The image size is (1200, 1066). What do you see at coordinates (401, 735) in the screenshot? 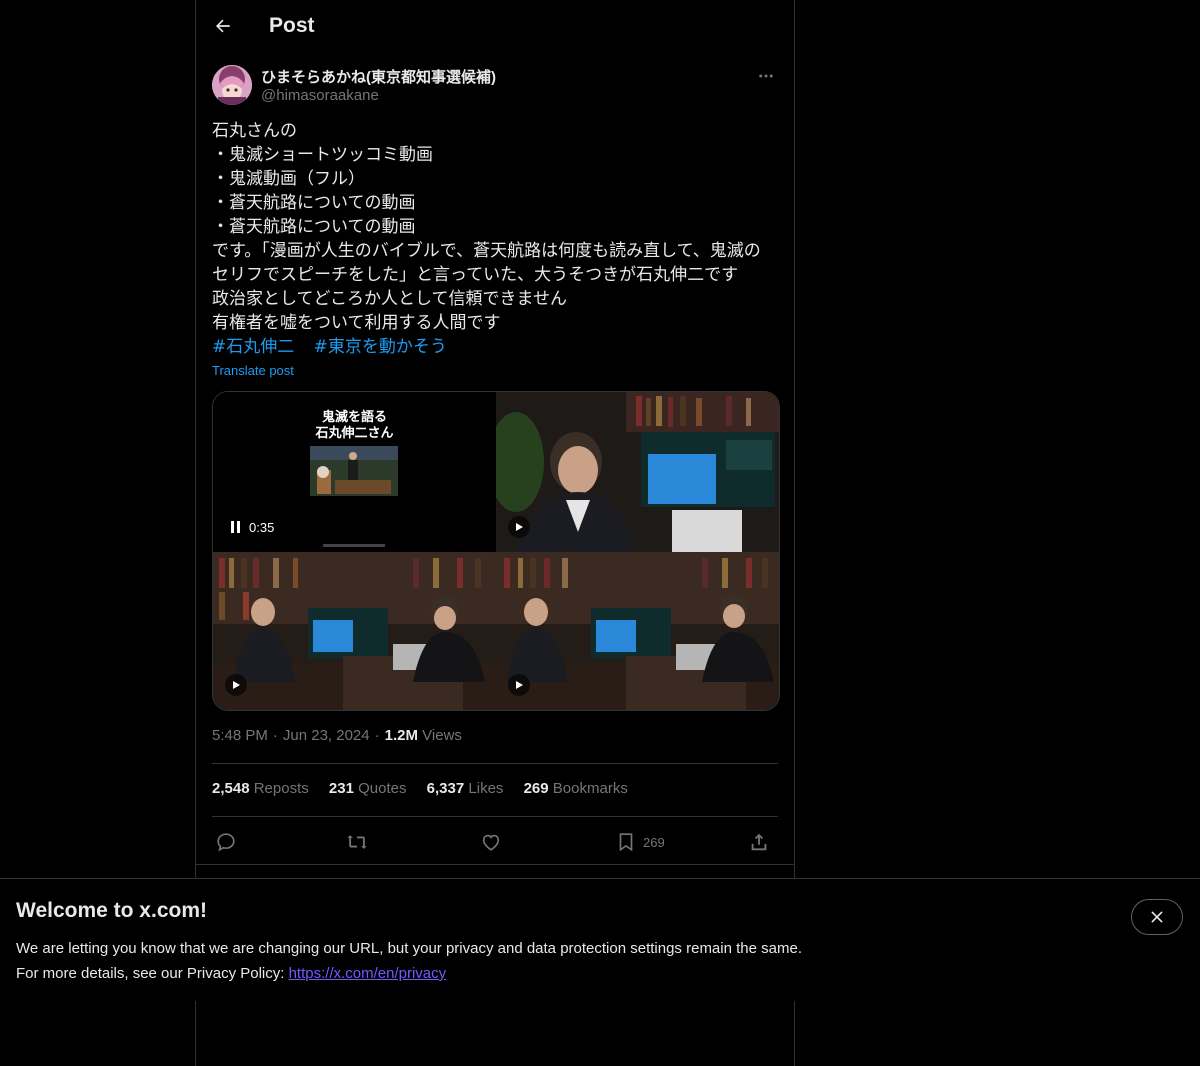
I see `views-count: 1.2M` at bounding box center [401, 735].